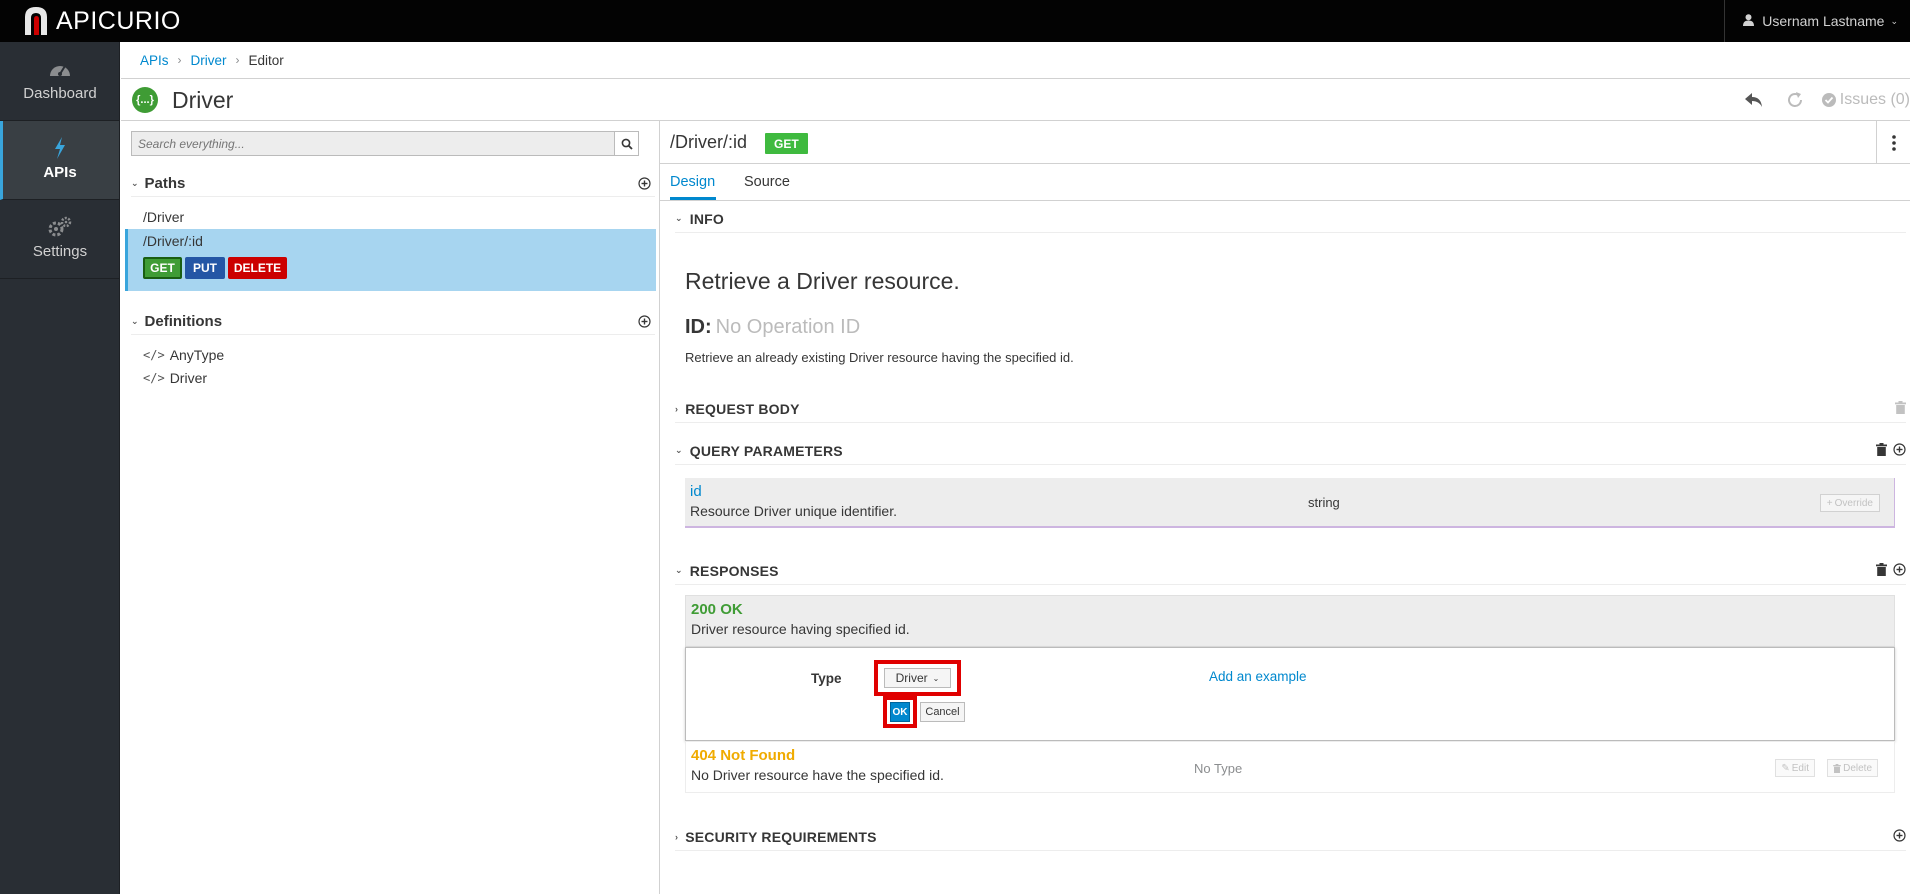 The height and width of the screenshot is (894, 1910). Describe the element at coordinates (209, 60) in the screenshot. I see `breadcrumb-driver: Driver` at that location.